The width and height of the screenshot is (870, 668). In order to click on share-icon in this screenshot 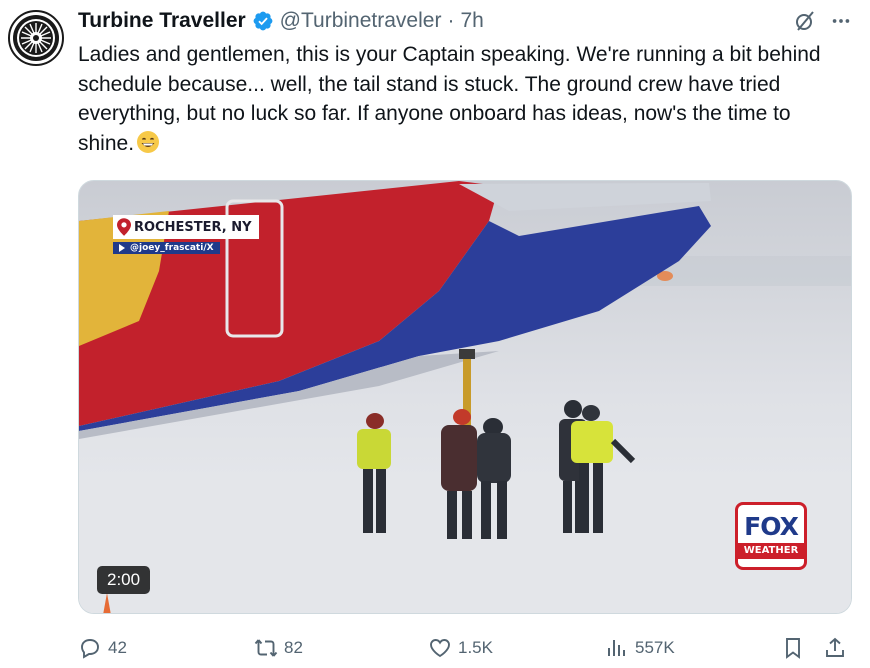, I will do `click(835, 647)`.